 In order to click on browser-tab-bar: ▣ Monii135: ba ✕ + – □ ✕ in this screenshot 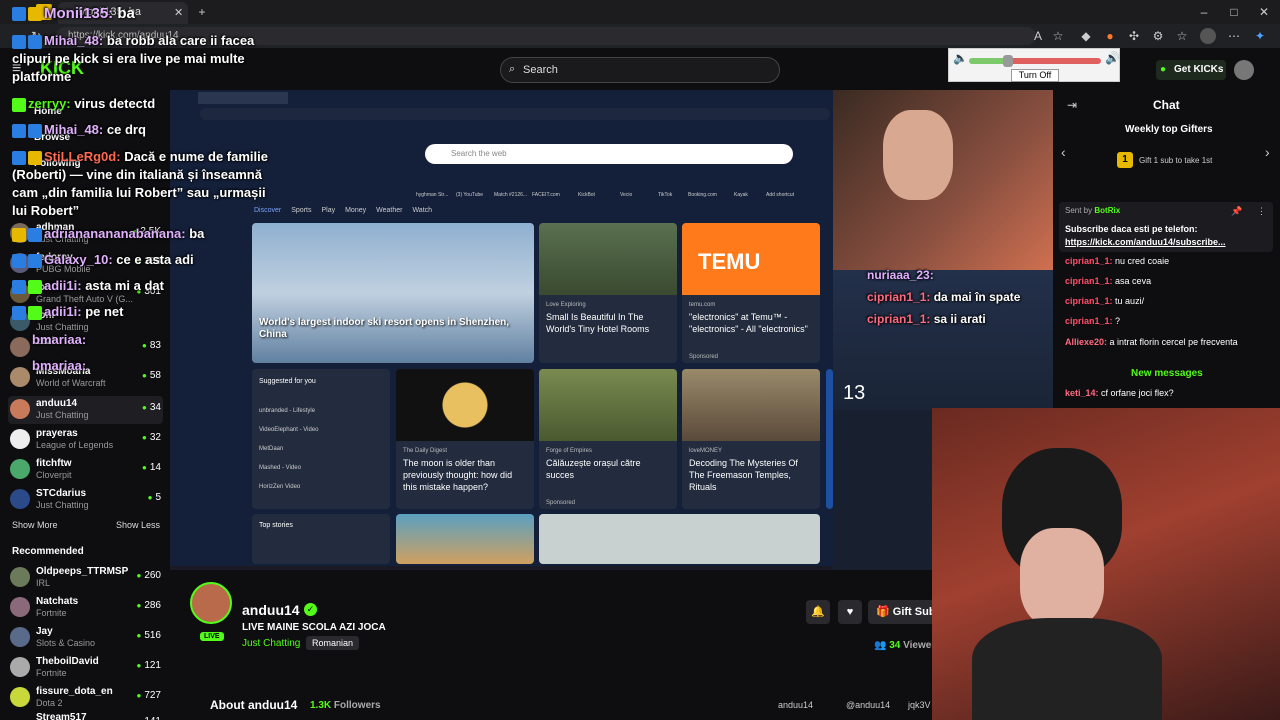, I will do `click(640, 12)`.